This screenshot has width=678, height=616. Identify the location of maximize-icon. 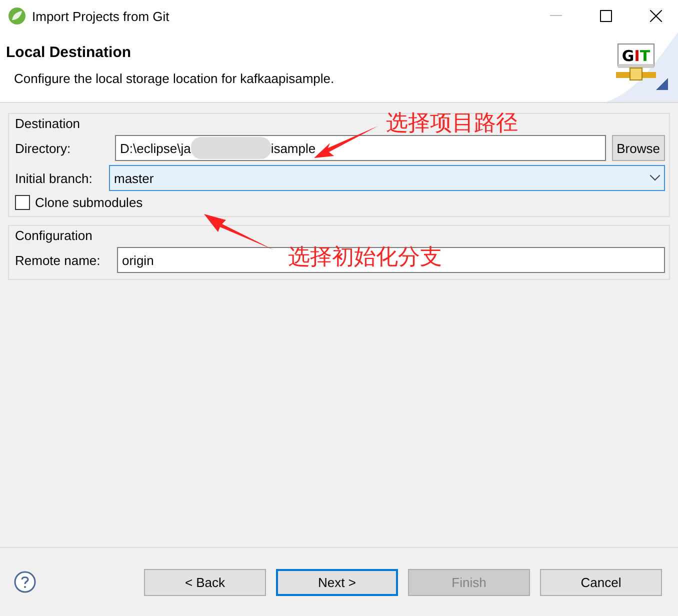
(606, 16).